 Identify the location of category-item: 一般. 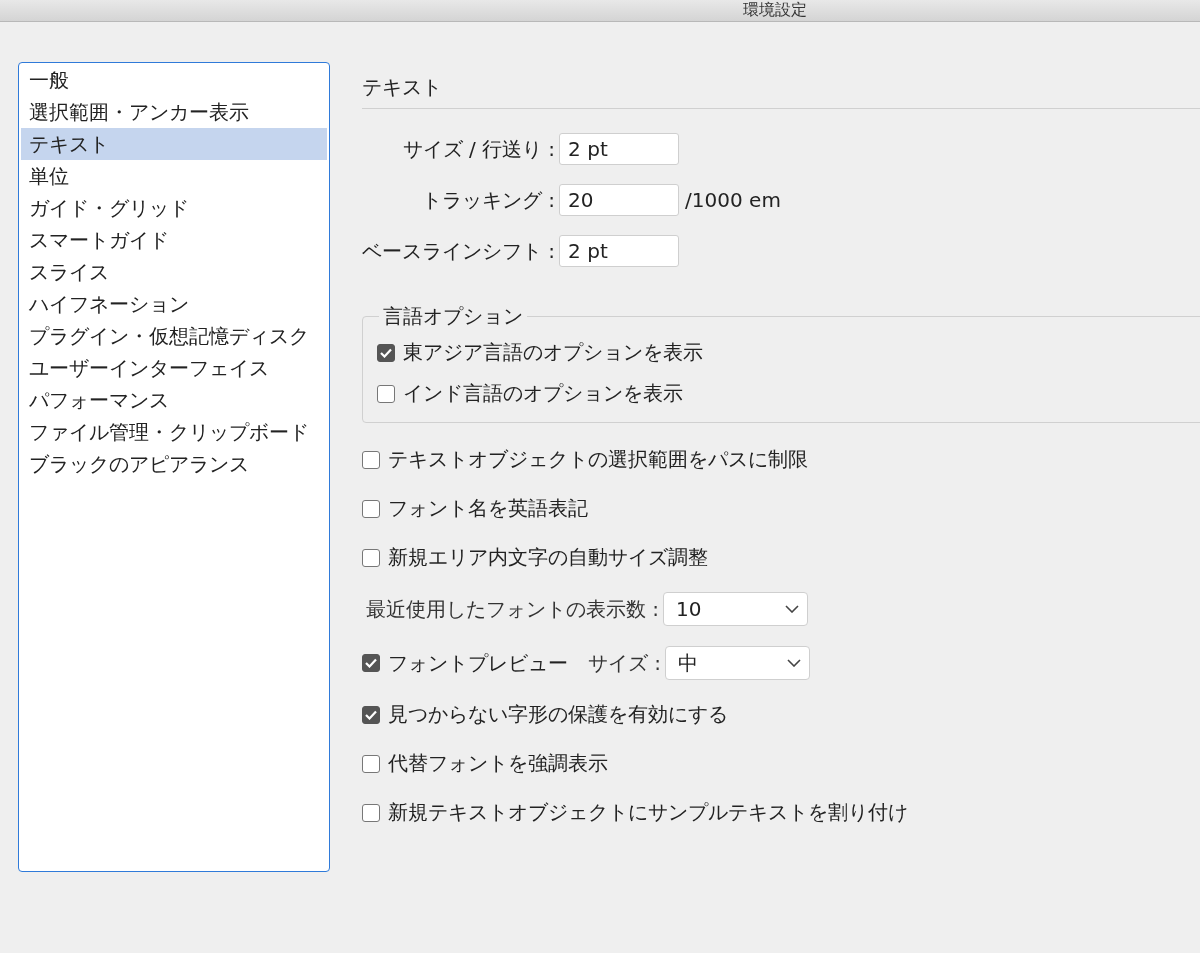
(174, 80).